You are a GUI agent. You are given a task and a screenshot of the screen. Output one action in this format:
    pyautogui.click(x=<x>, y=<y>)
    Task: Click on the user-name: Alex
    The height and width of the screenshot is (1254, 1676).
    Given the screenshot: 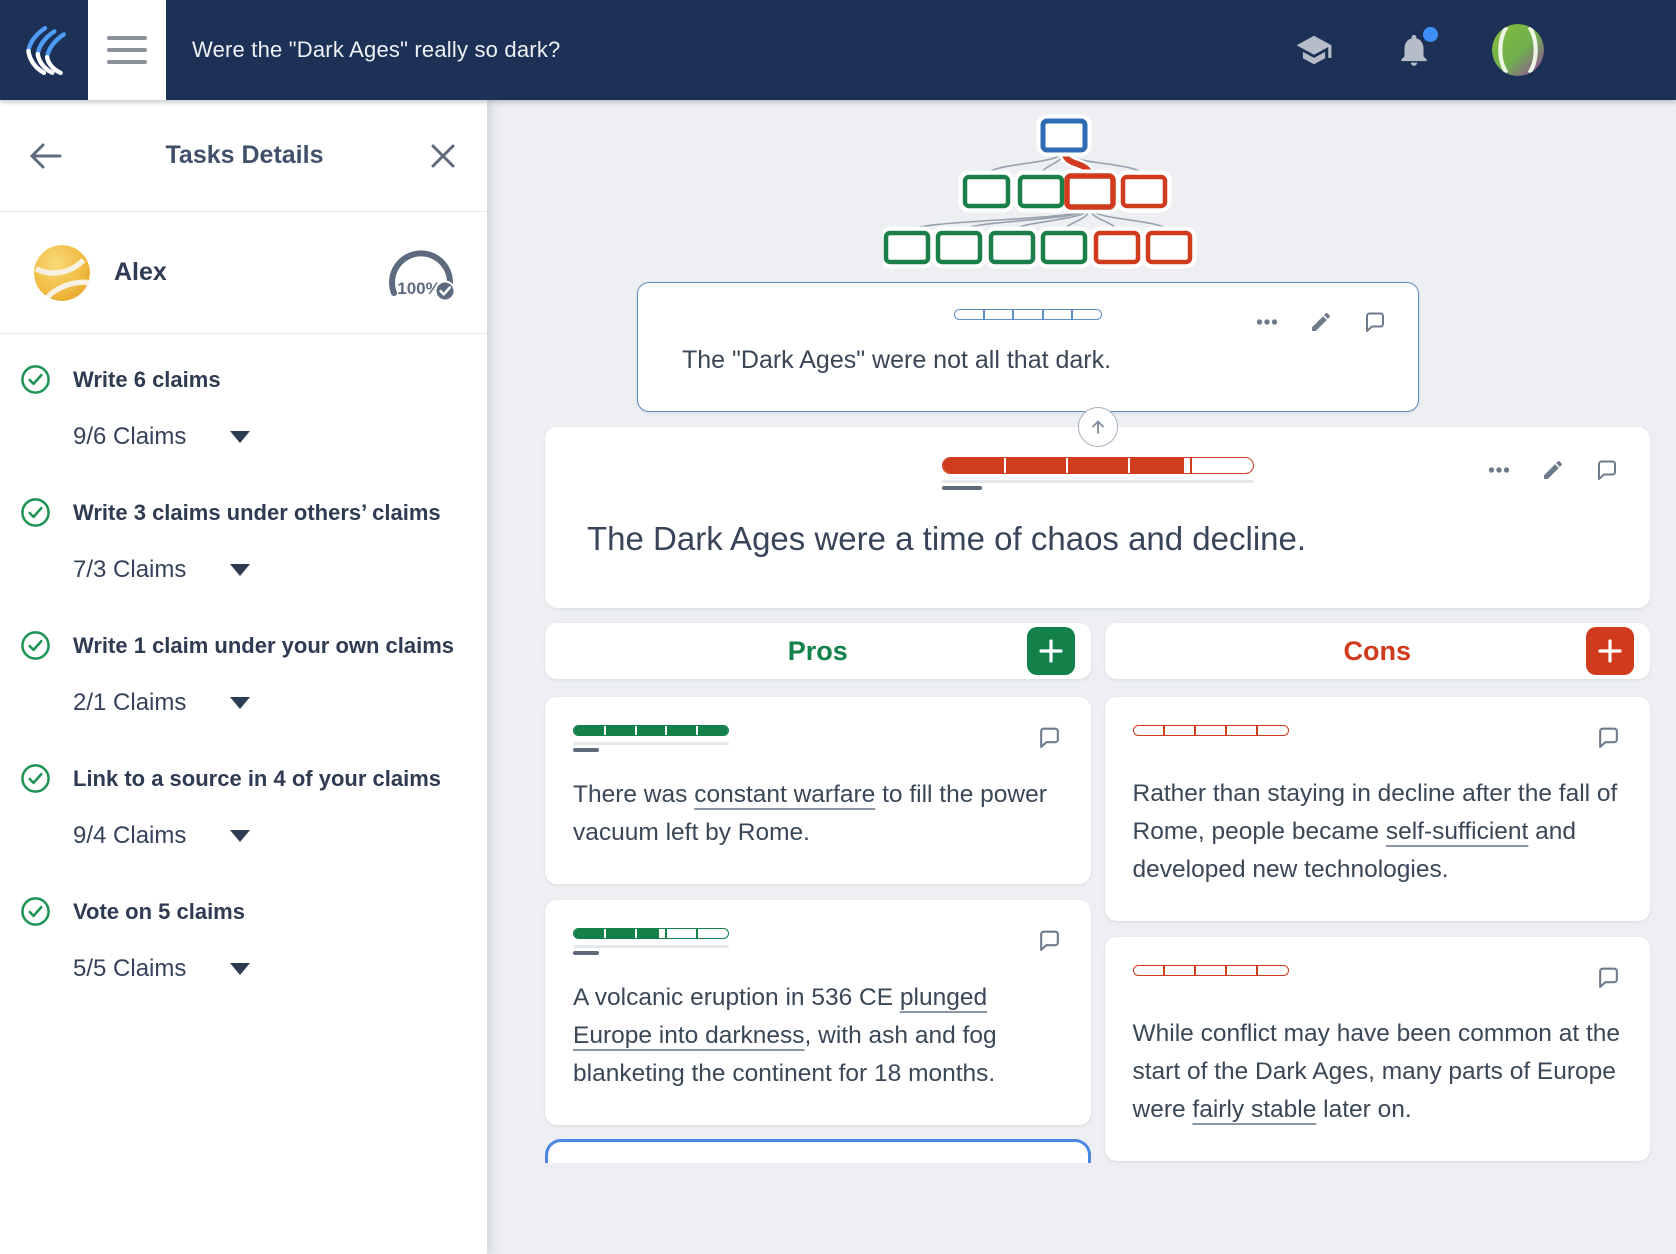 What is the action you would take?
    pyautogui.click(x=140, y=272)
    